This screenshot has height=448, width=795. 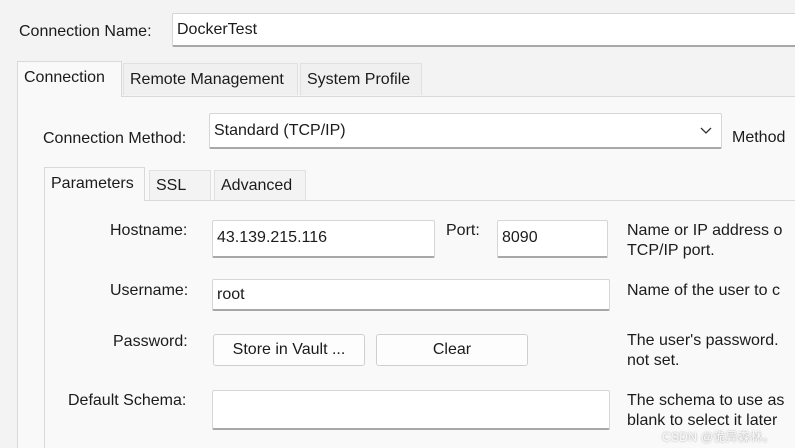 What do you see at coordinates (703, 290) in the screenshot?
I see `username-description: Name of the user to c` at bounding box center [703, 290].